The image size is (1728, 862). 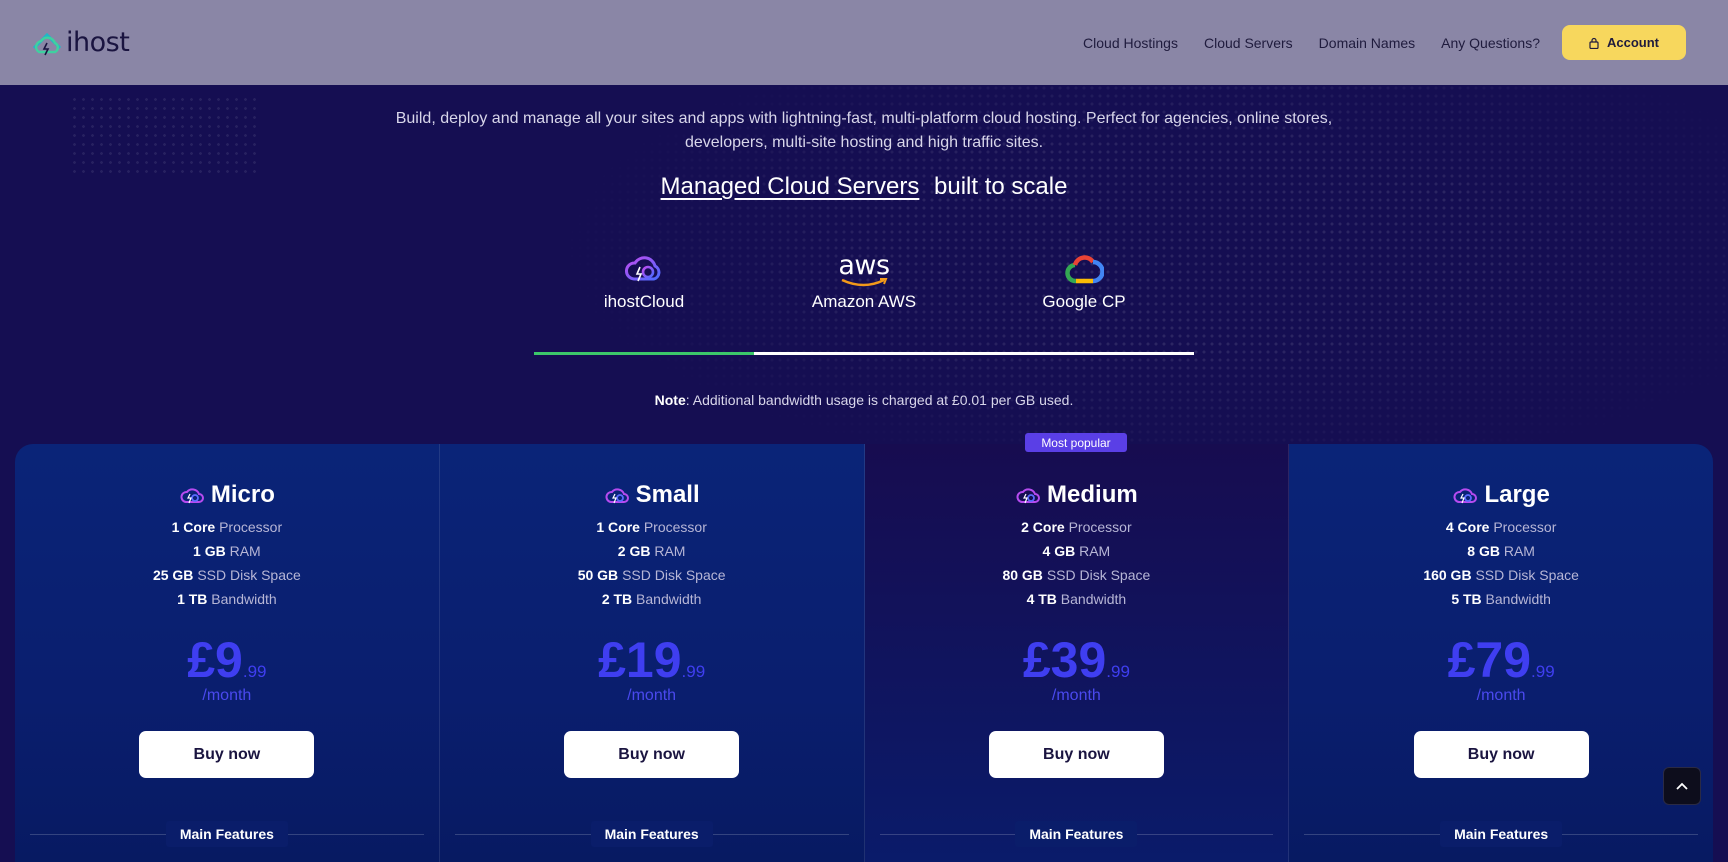 I want to click on scroll-to-top-button, so click(x=1682, y=786).